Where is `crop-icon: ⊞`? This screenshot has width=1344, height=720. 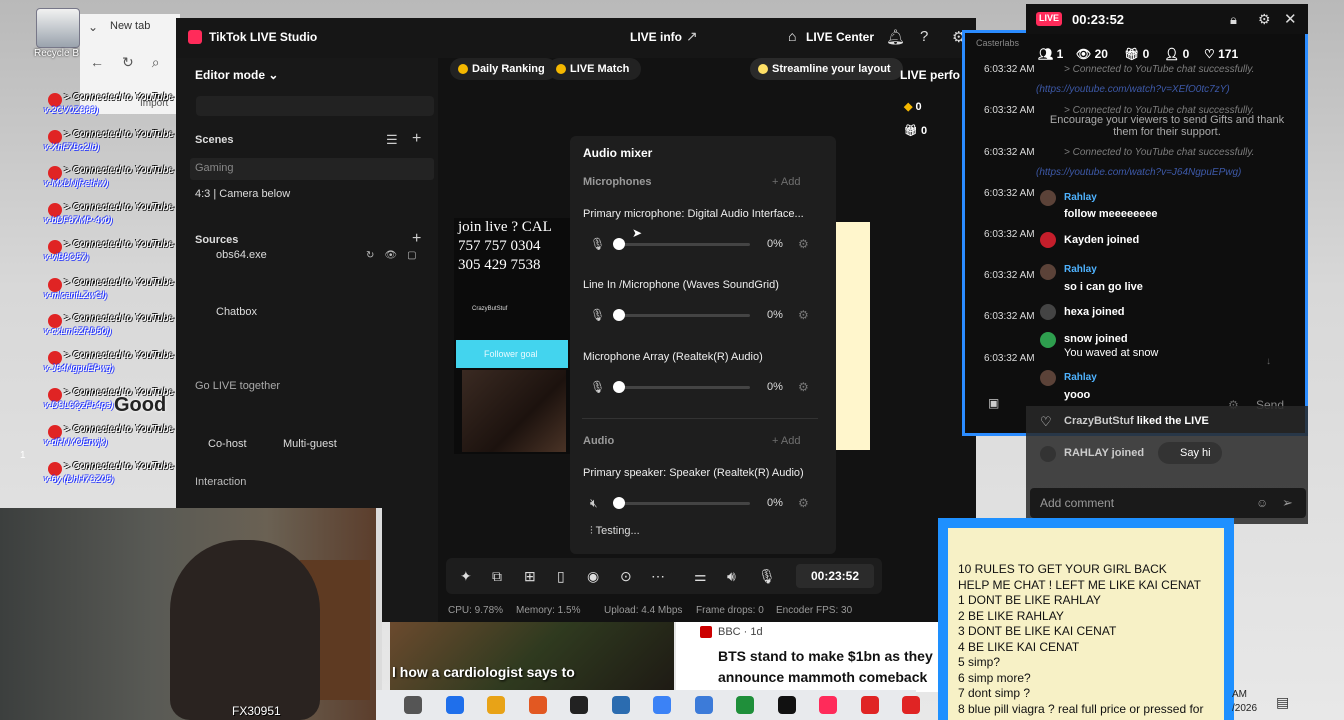
crop-icon: ⊞ is located at coordinates (530, 576).